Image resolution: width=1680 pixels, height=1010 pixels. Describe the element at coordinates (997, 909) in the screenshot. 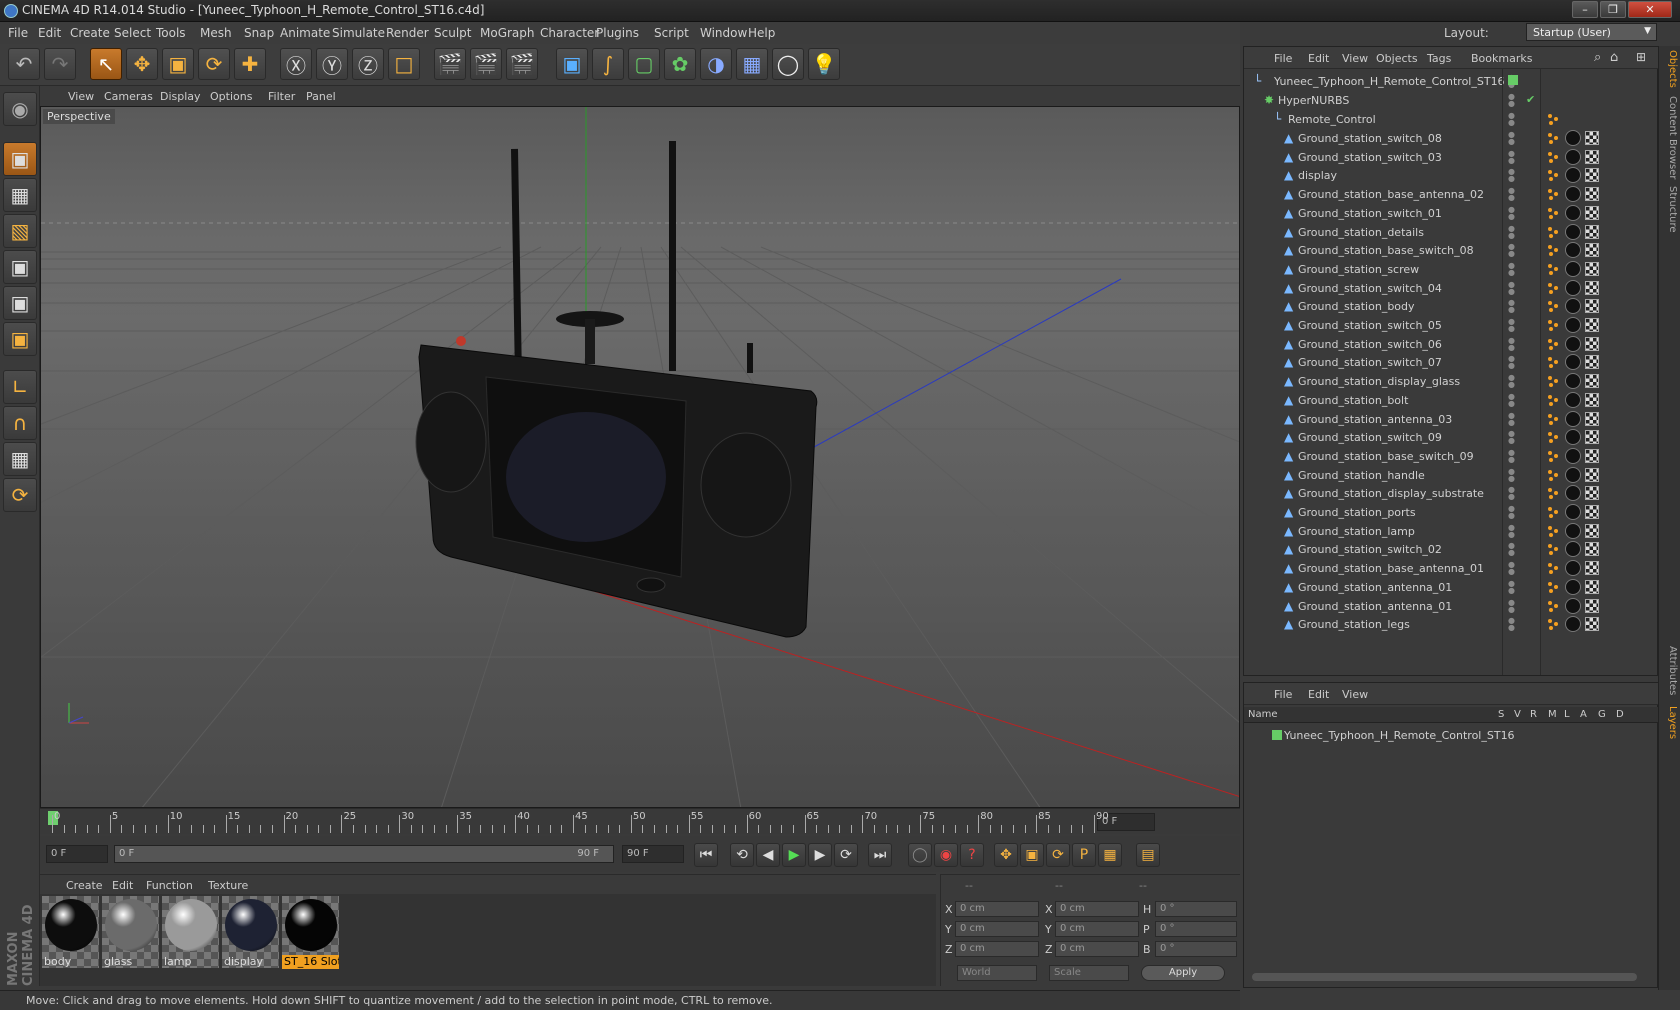

I see `position-field: 0 cm` at that location.